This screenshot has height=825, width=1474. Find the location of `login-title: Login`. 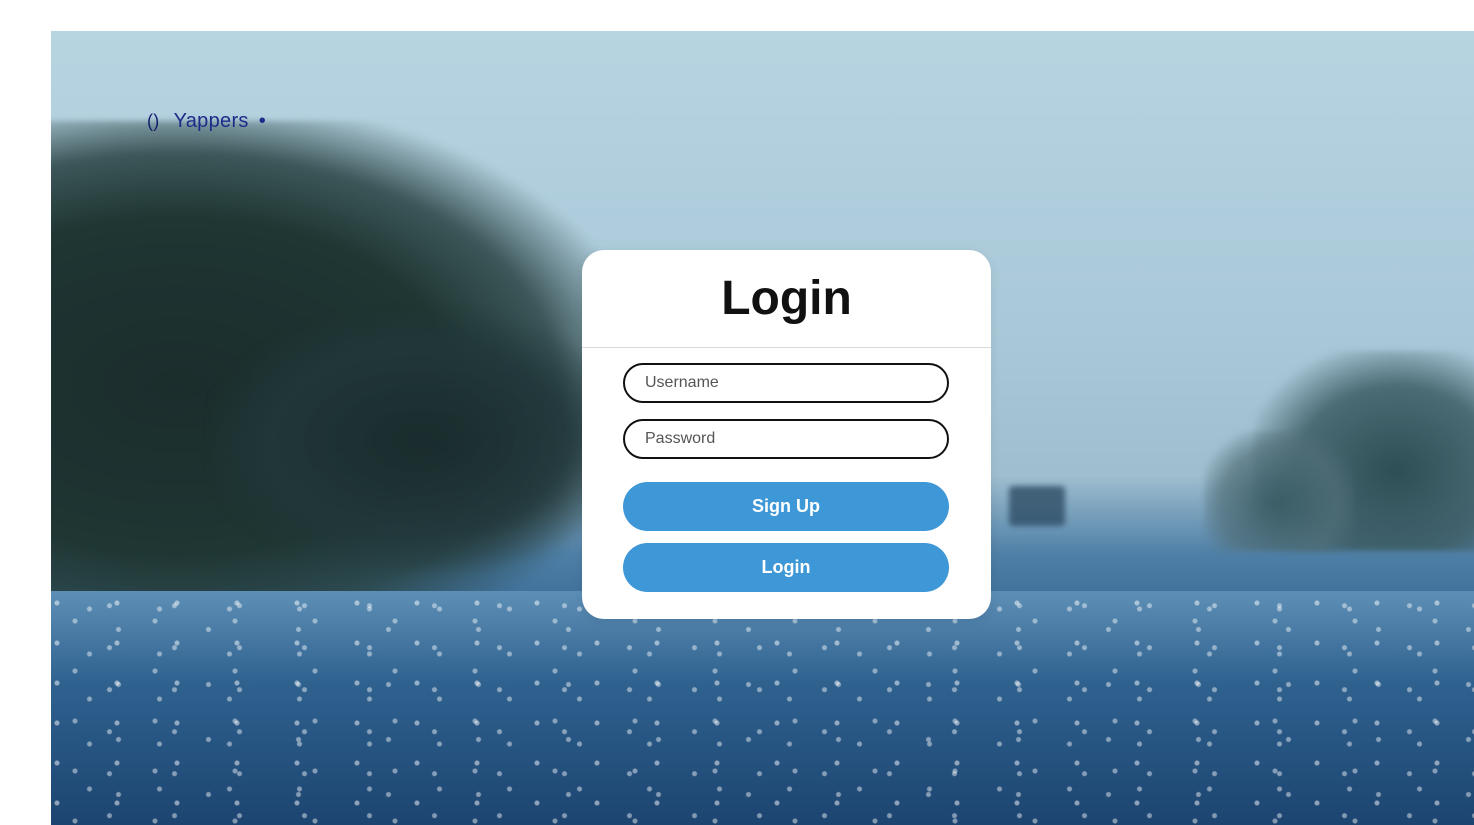

login-title: Login is located at coordinates (786, 299).